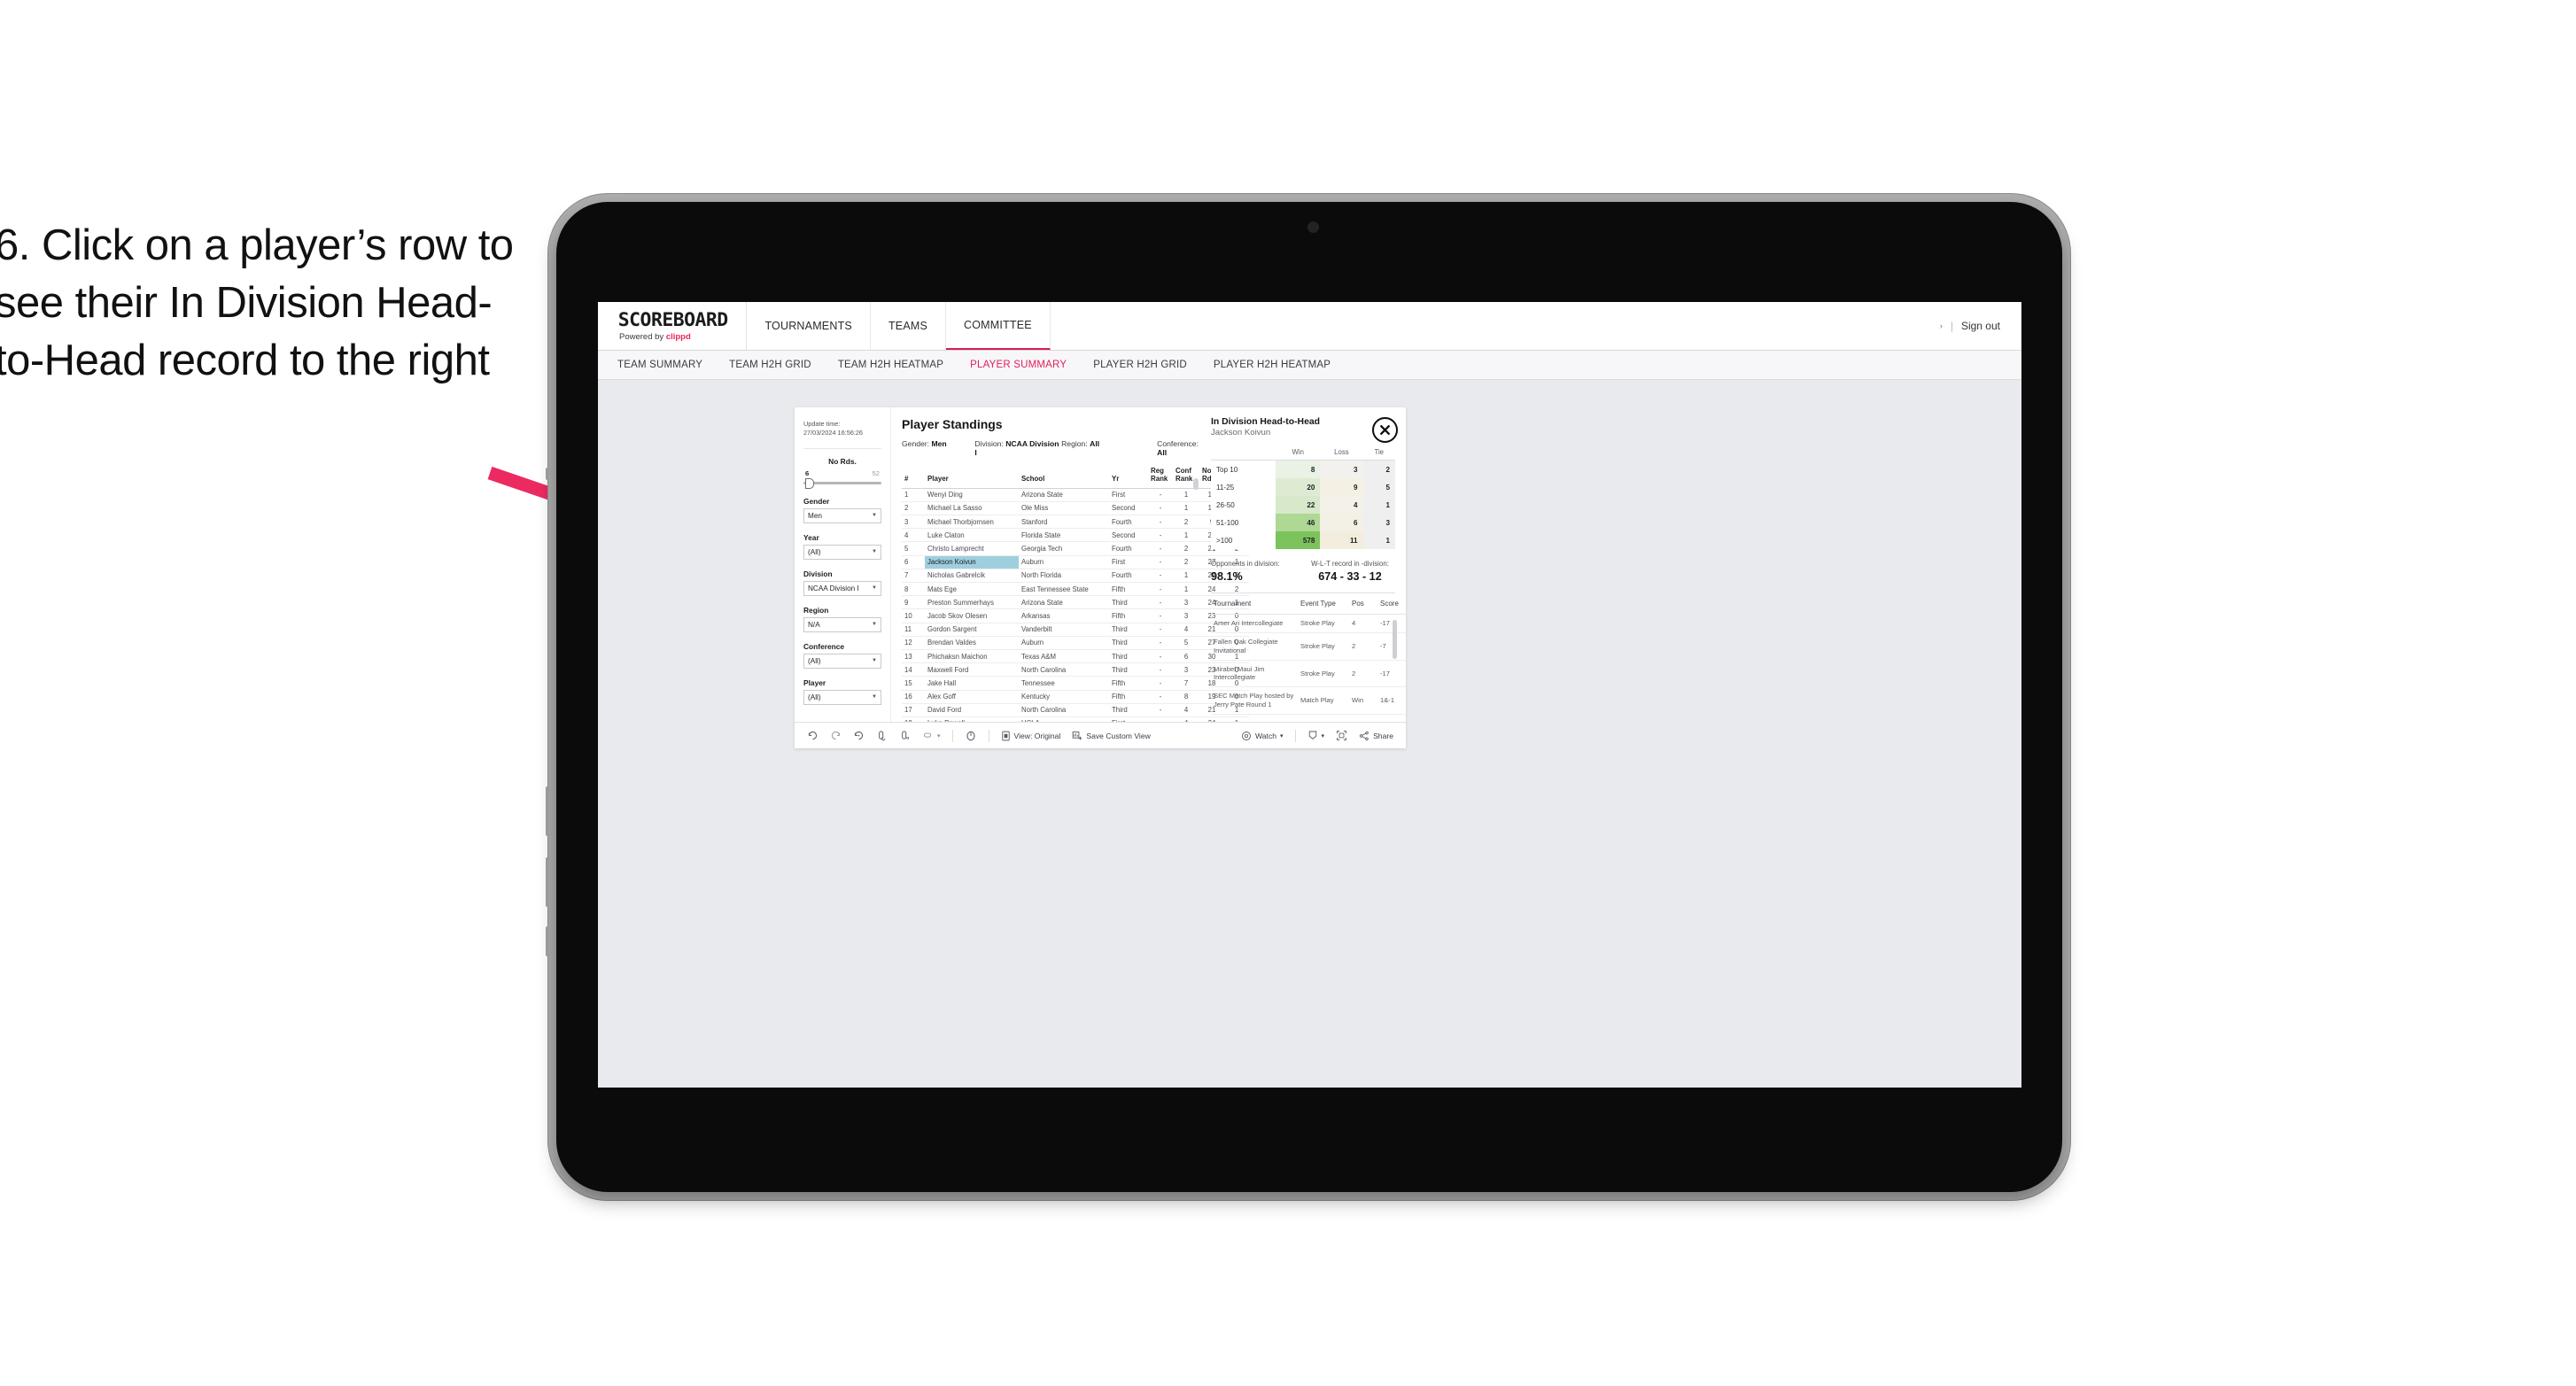 This screenshot has width=2576, height=1386. I want to click on cell-school: Stanford, so click(1064, 522).